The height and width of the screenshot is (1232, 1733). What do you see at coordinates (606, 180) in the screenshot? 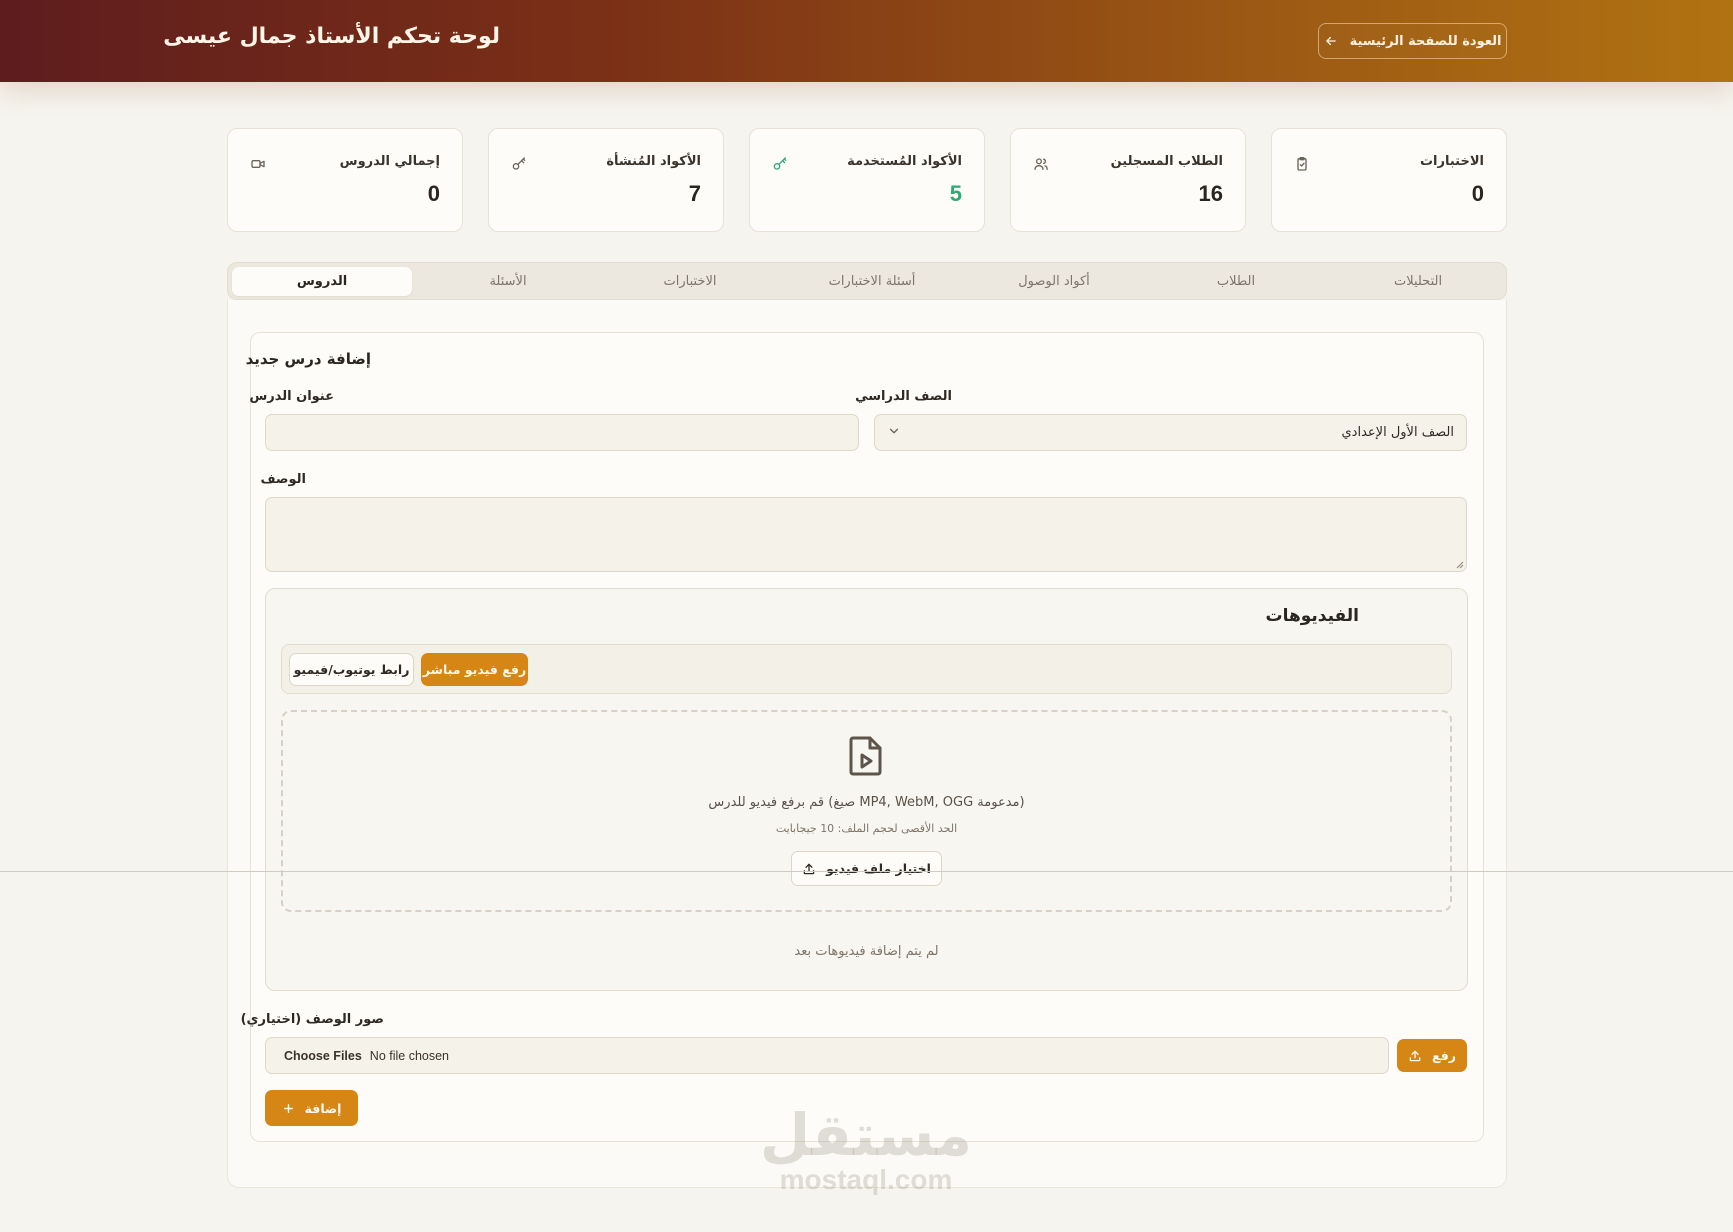
I see `stat-card-created-codes: الأكواد المُنشأة 7` at bounding box center [606, 180].